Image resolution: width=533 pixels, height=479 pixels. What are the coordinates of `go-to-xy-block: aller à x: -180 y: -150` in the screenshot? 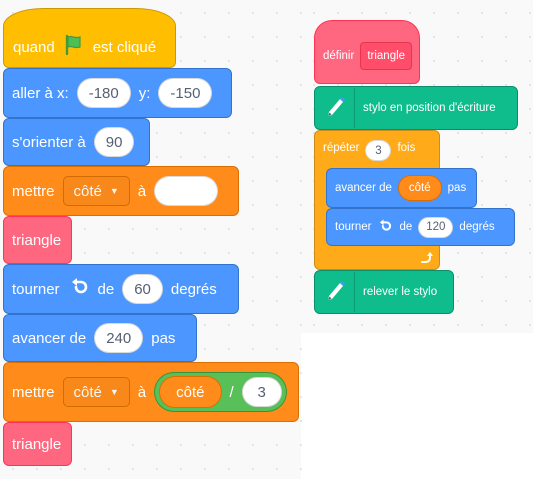 It's located at (117, 93).